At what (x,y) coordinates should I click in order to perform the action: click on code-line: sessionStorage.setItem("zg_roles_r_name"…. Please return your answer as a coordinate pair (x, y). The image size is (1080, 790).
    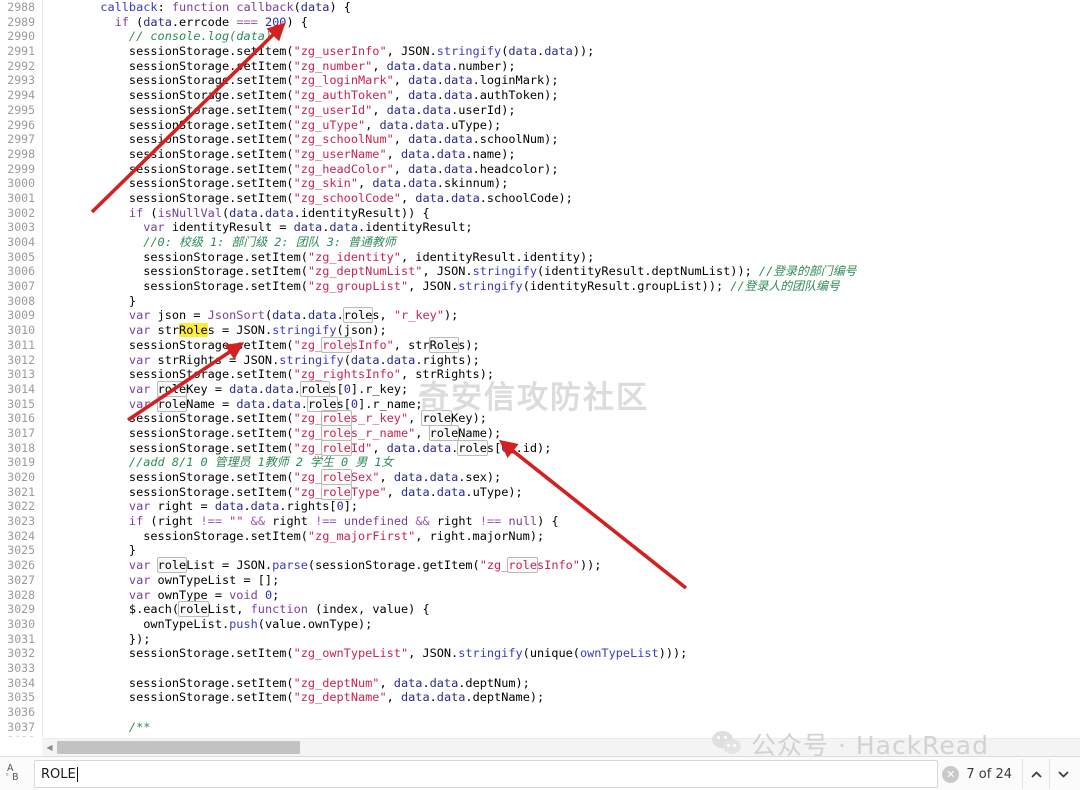
    Looking at the image, I should click on (561, 432).